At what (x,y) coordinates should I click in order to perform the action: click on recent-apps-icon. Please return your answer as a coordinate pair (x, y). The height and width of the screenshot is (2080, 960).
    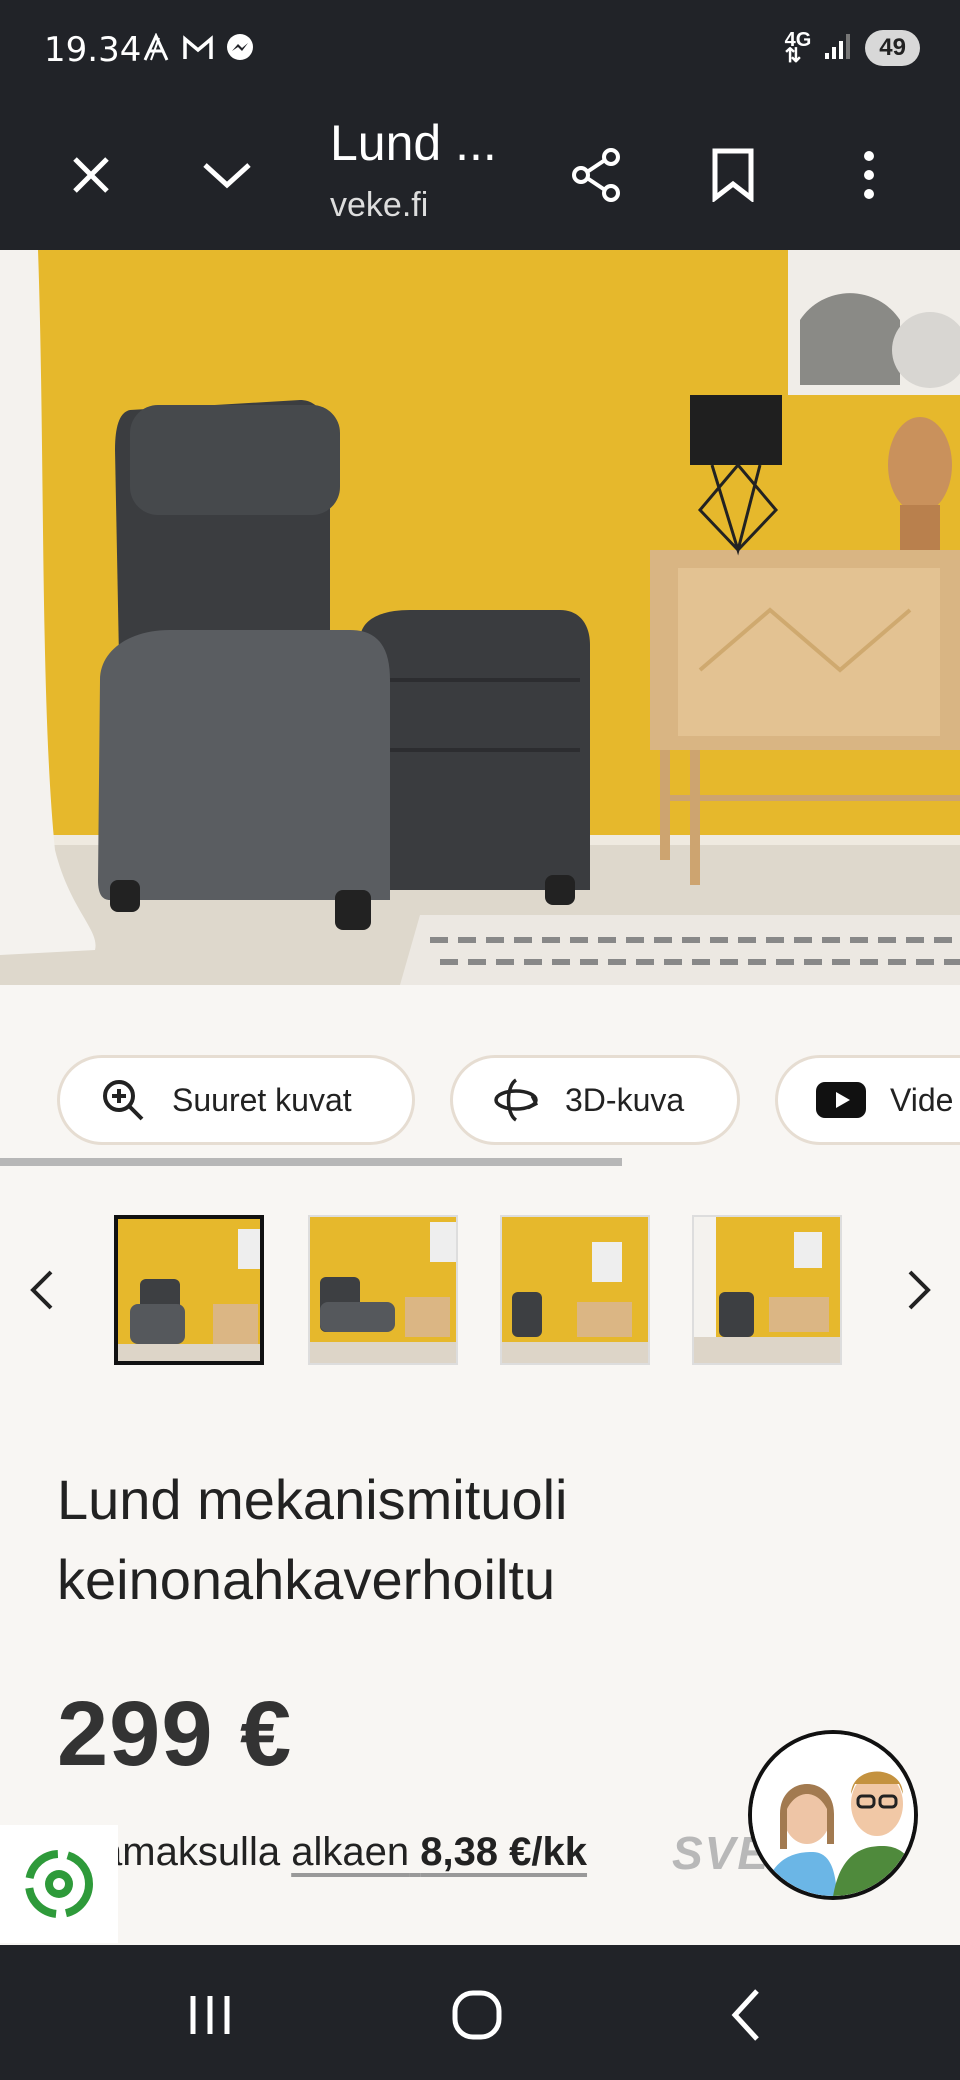
    Looking at the image, I should click on (210, 2015).